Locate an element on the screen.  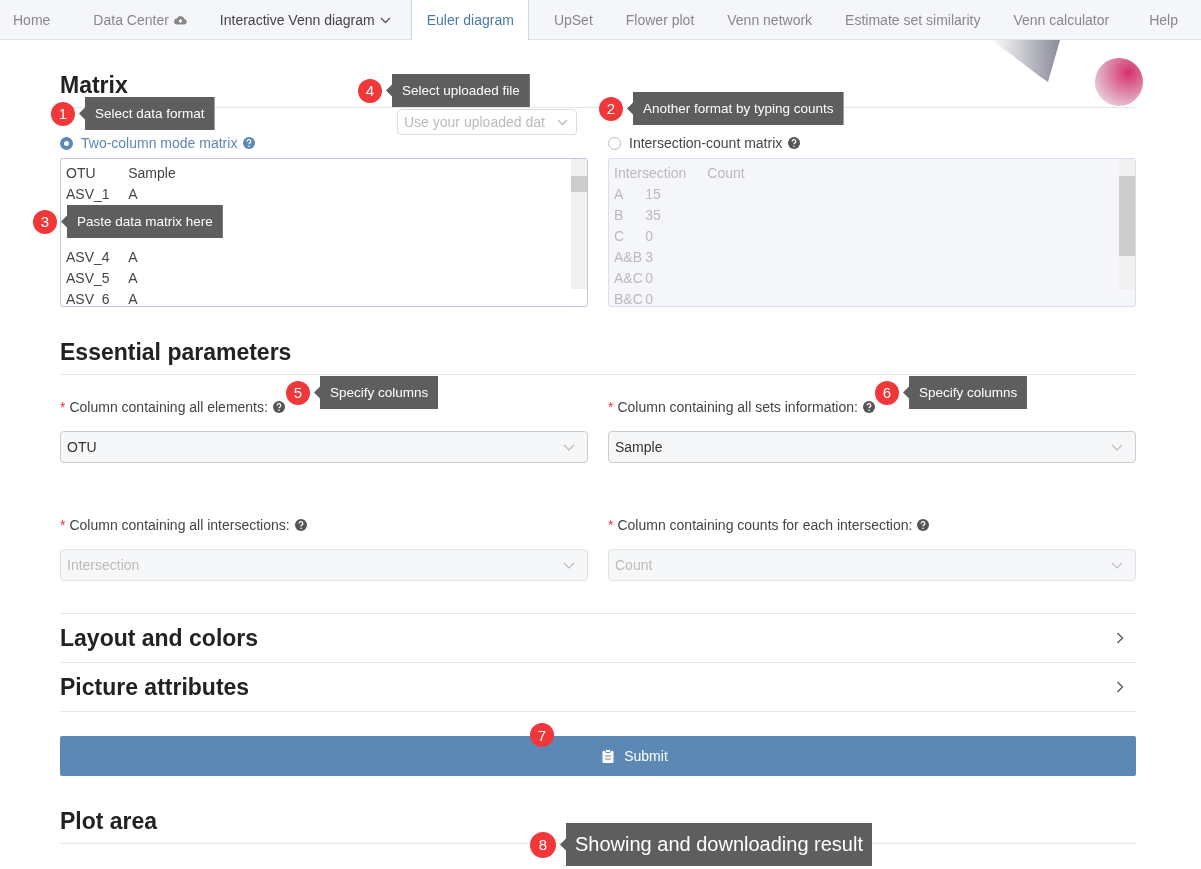
tooltip: Select data format is located at coordinates (147, 113).